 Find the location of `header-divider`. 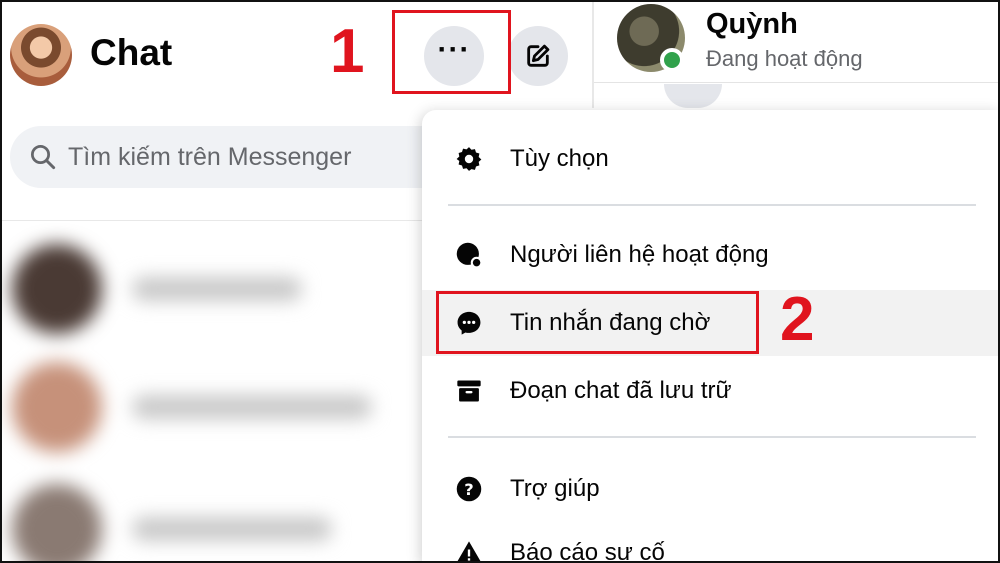

header-divider is located at coordinates (797, 82).